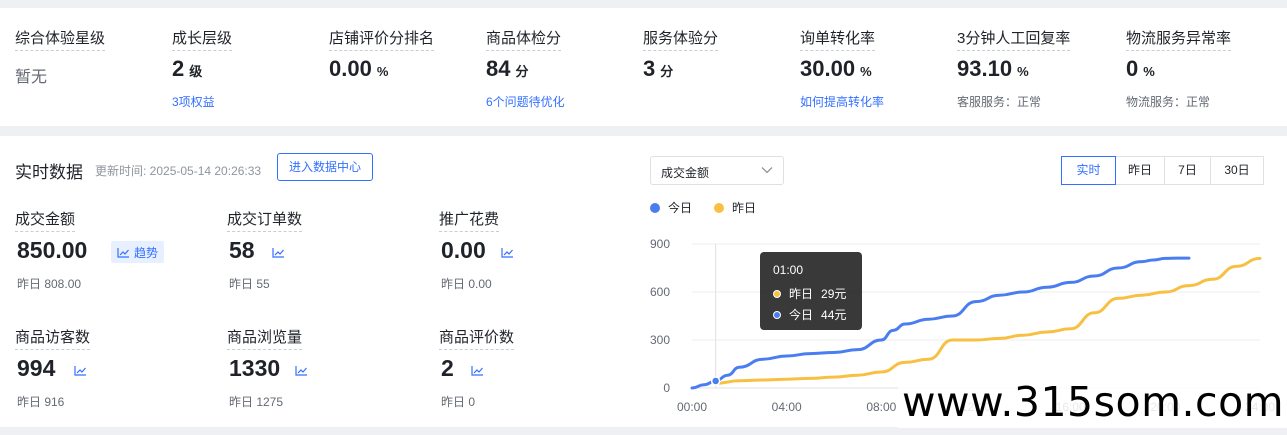 This screenshot has height=435, width=1287. What do you see at coordinates (658, 69) in the screenshot?
I see `metric-value: 3分` at bounding box center [658, 69].